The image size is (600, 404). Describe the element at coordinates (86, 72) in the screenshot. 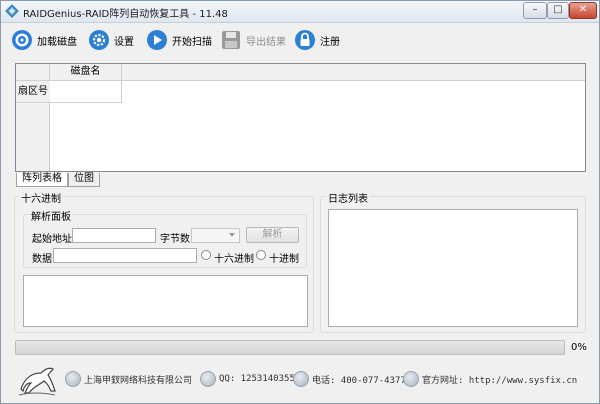

I see `column-header-disk-name: 磁盘名` at that location.